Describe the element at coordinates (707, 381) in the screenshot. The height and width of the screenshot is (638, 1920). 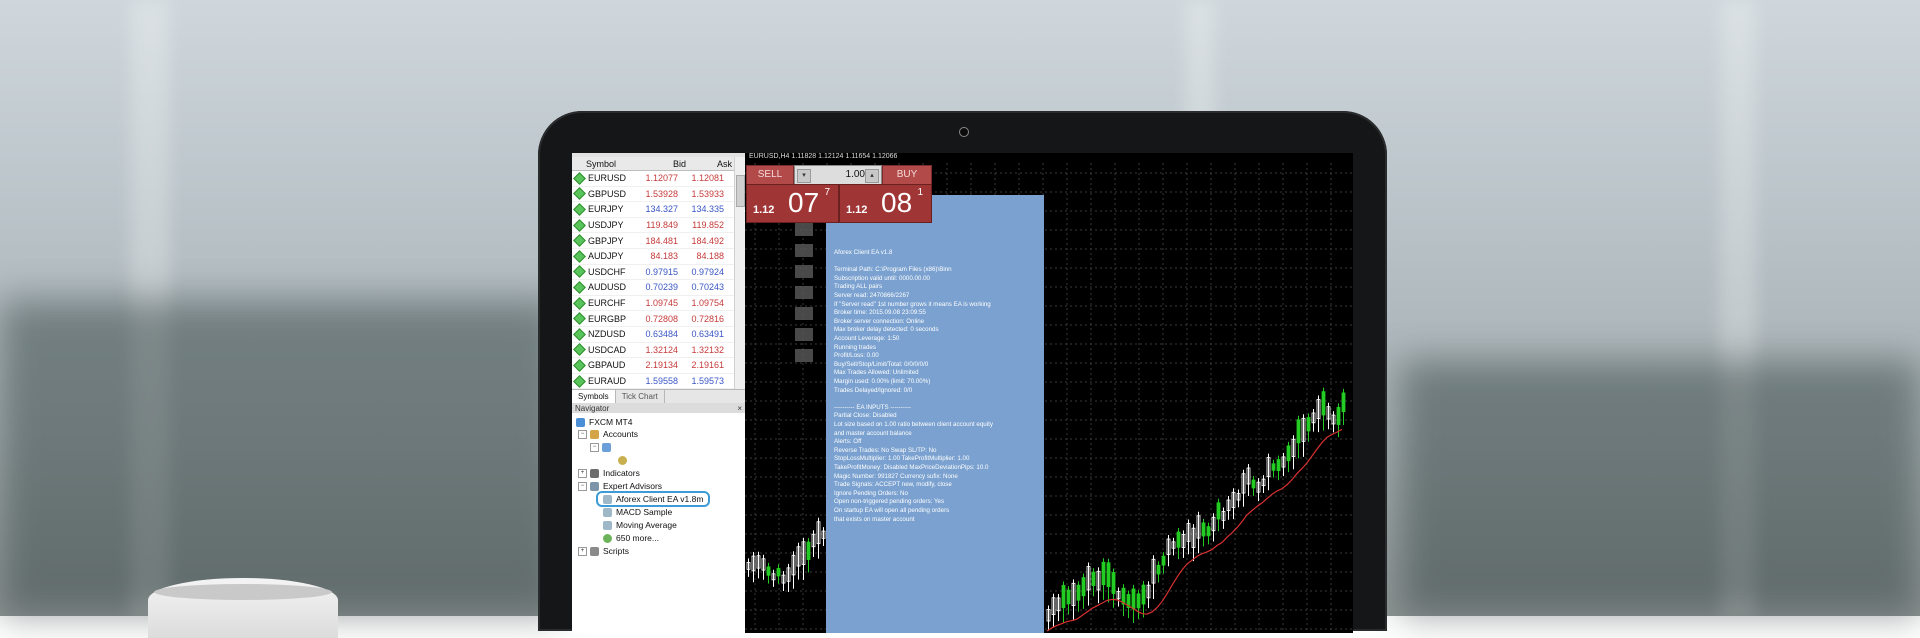
I see `ask-price: 1.59573` at that location.